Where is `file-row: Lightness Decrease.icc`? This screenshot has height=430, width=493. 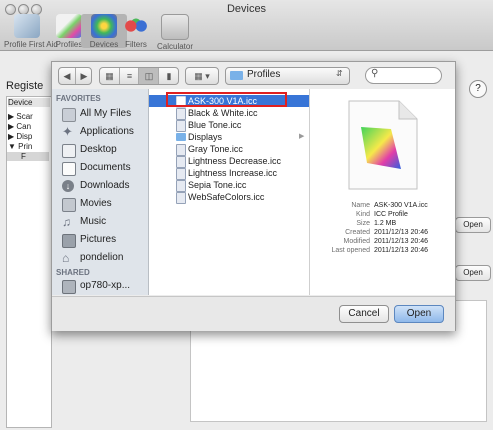 file-row: Lightness Decrease.icc is located at coordinates (229, 161).